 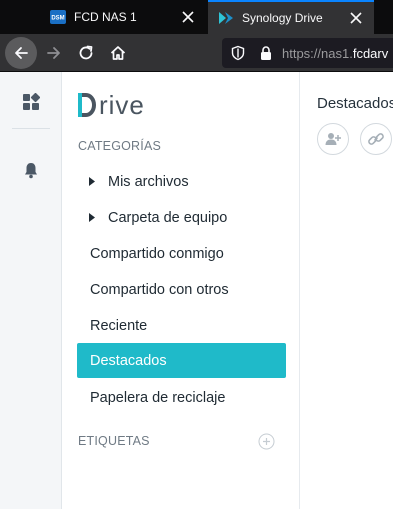 I want to click on svg-text: DSM, so click(x=57, y=19).